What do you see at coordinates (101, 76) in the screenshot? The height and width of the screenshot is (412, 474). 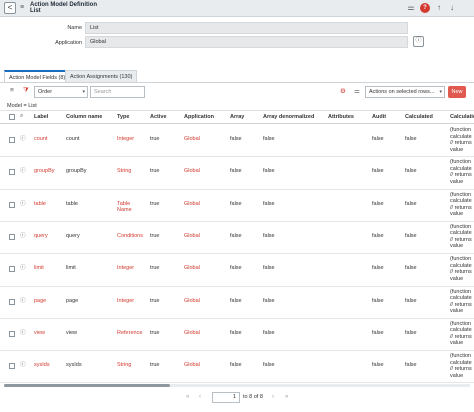 I see `tab-action-assignments: Action Assignments (130)` at bounding box center [101, 76].